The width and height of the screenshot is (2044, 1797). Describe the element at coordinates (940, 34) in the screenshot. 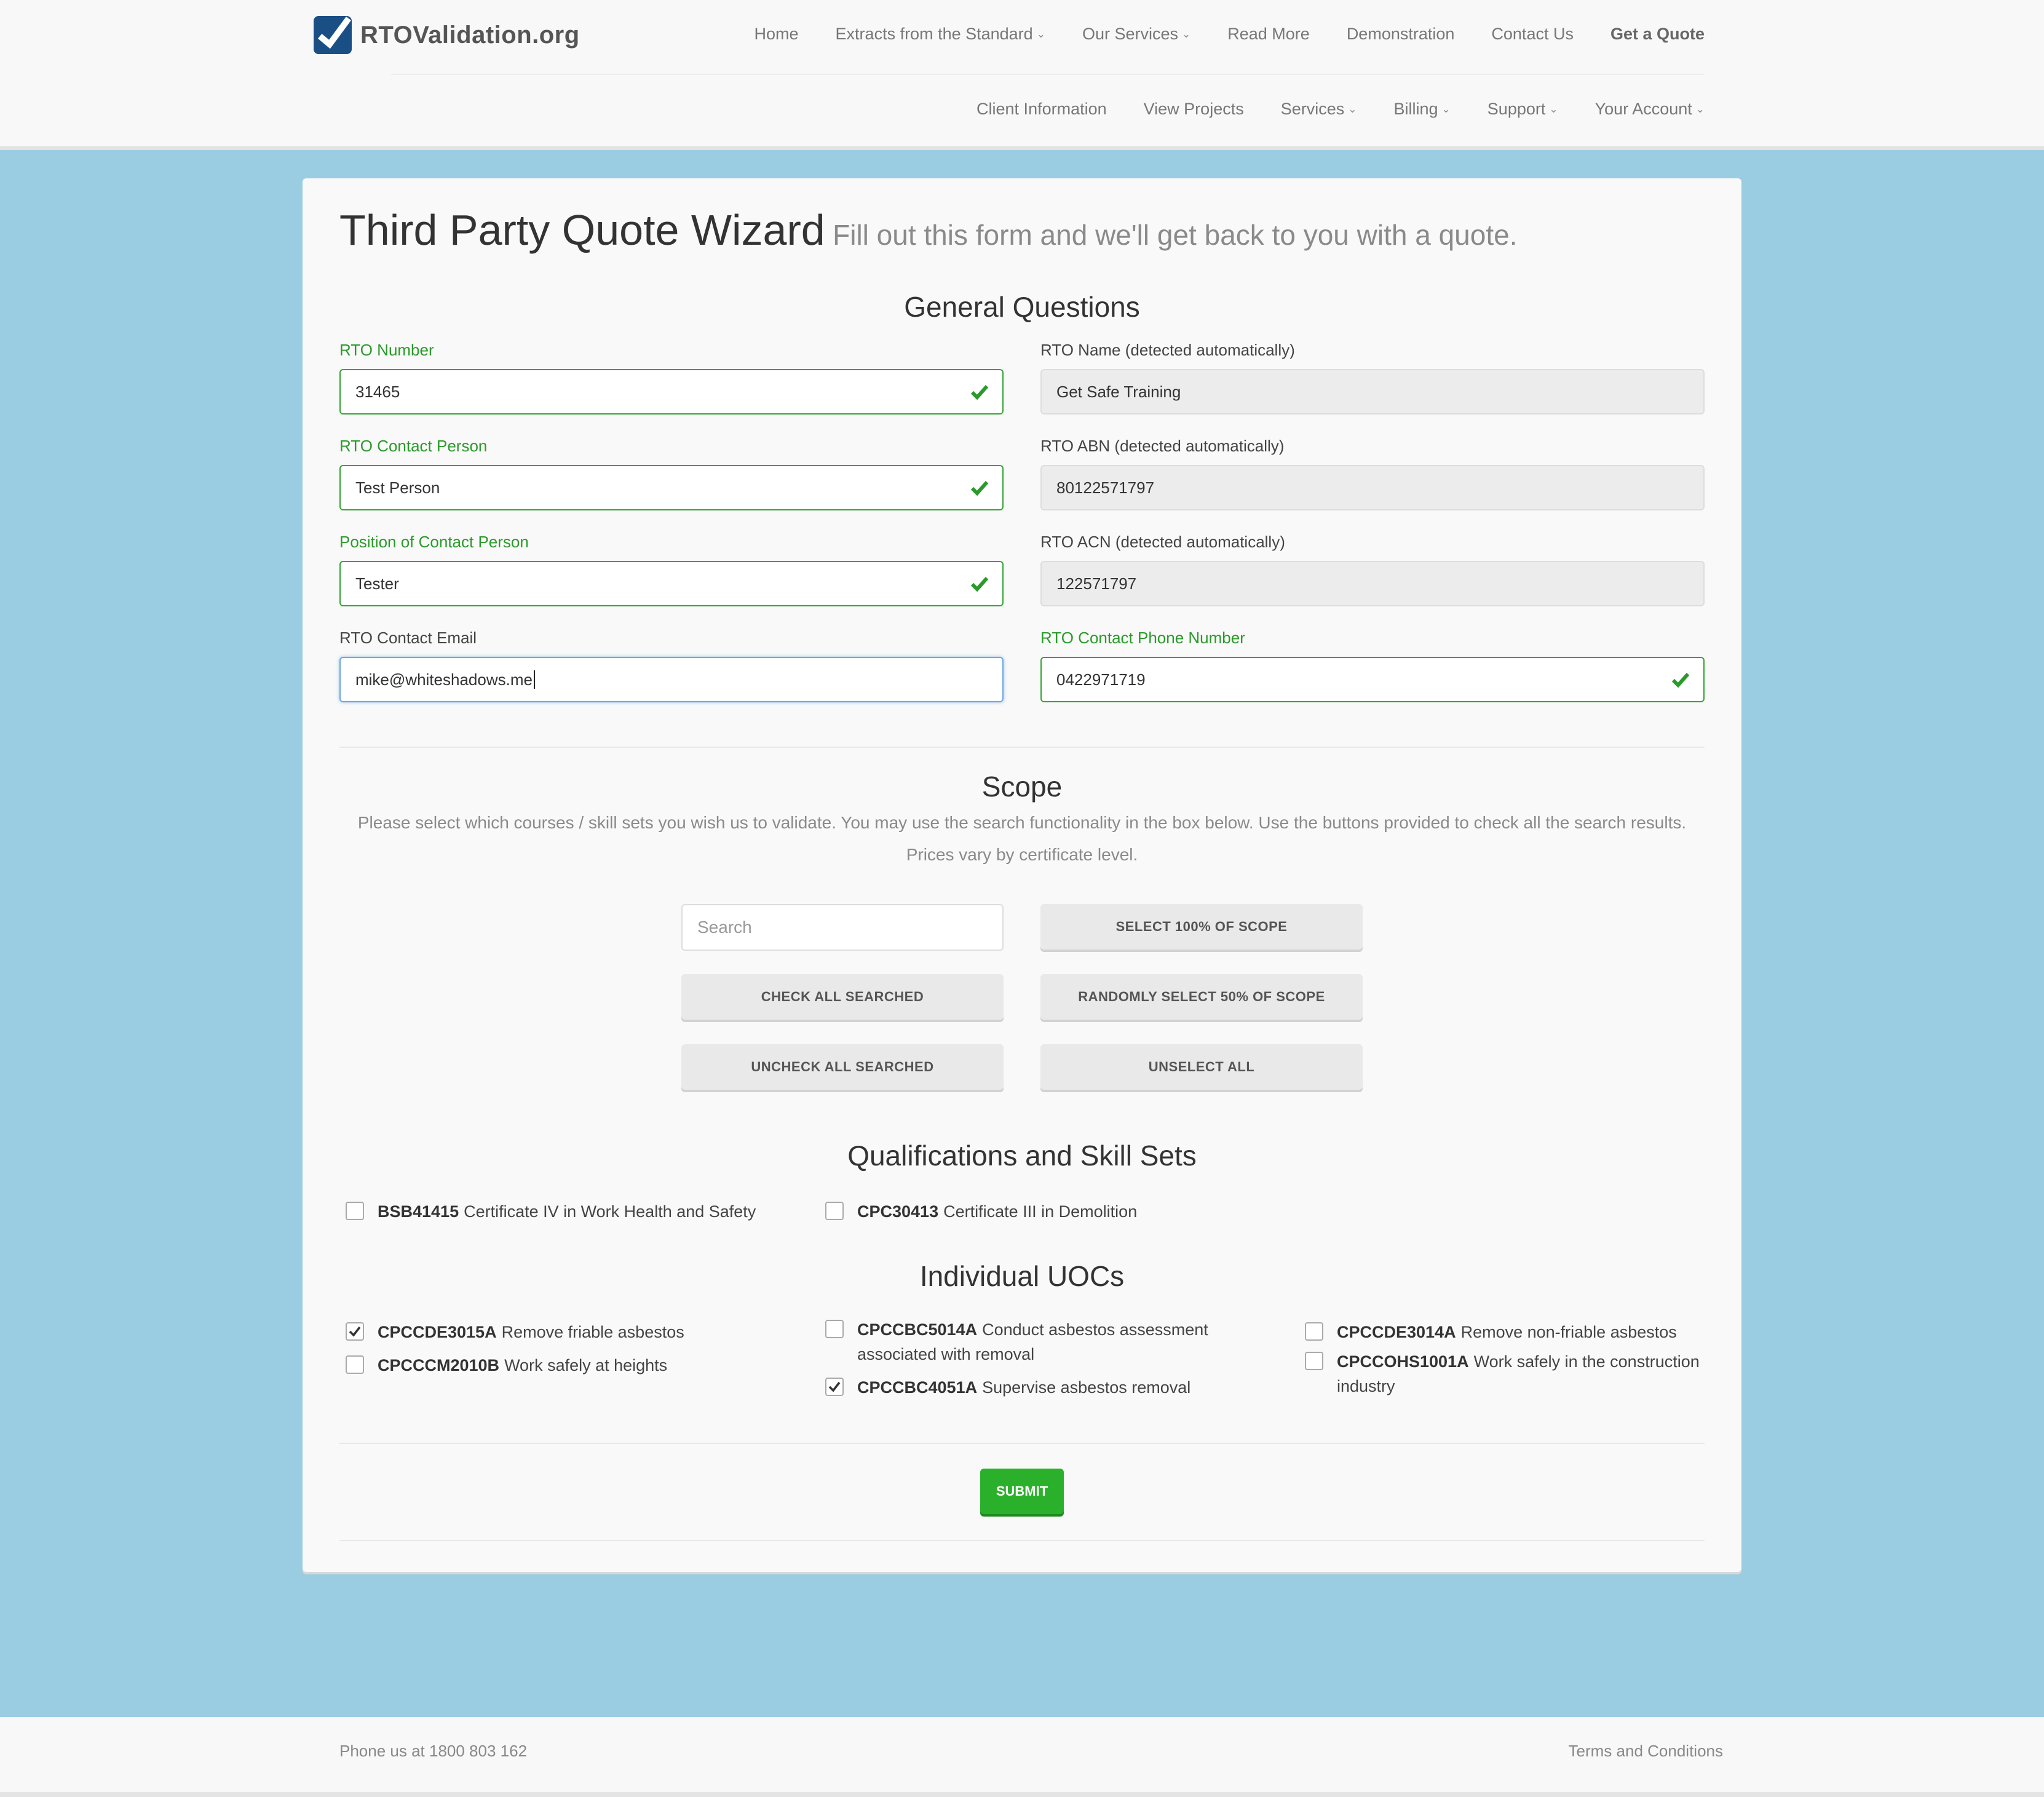

I see `nav-extracts: Extracts from the Standard ⌄` at that location.